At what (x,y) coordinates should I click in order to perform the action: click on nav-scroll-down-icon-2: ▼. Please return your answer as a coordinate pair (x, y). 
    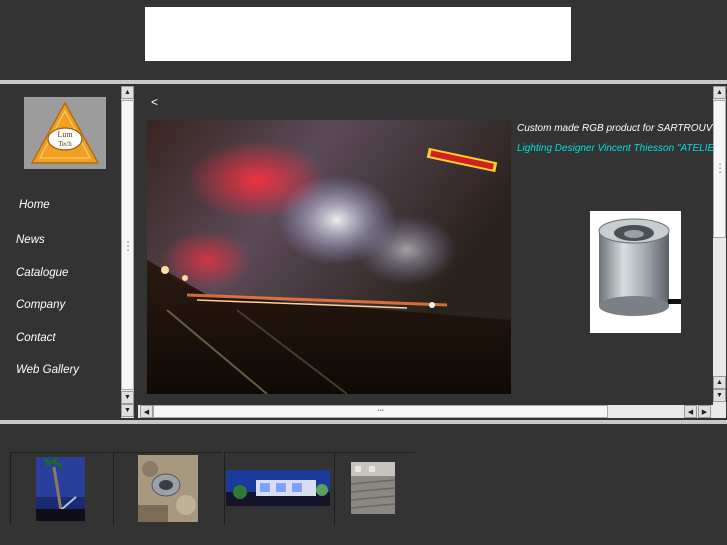
    Looking at the image, I should click on (127, 410).